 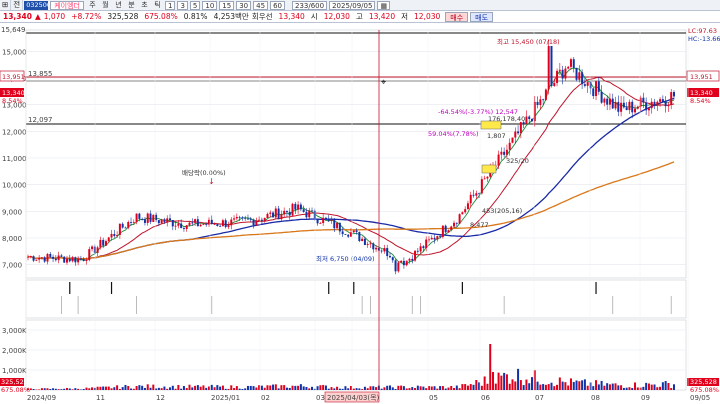 I want to click on market-select: 전, so click(x=17, y=5).